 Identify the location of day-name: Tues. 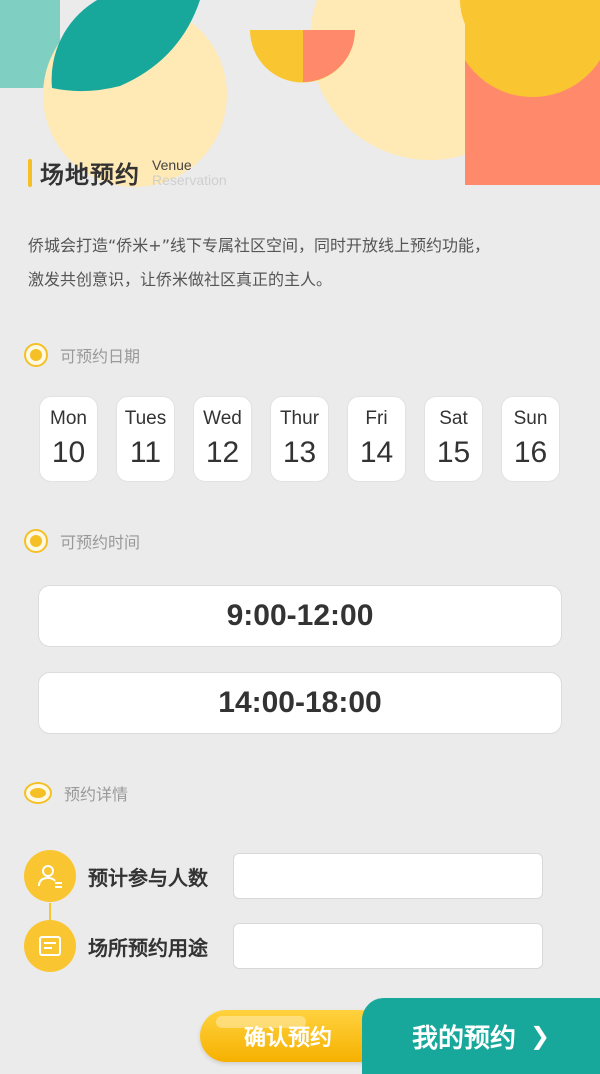
(145, 418).